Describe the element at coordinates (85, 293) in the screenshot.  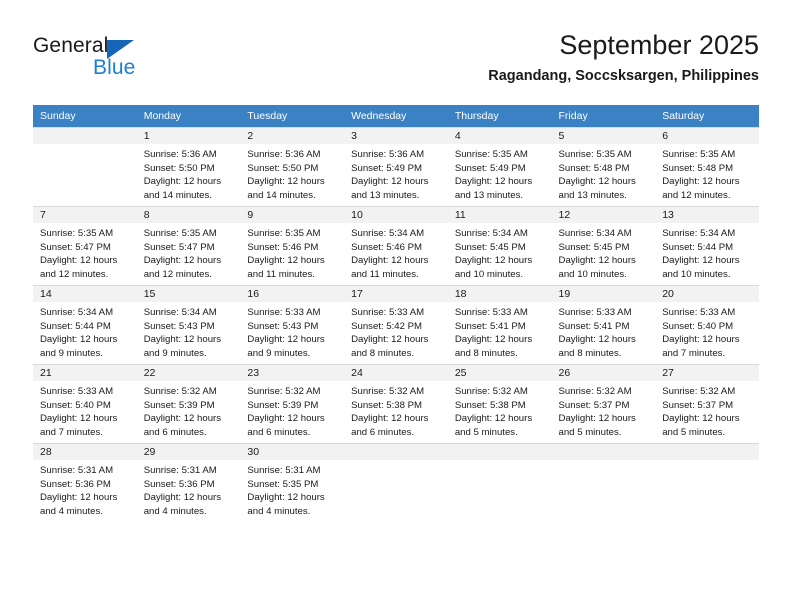
I see `day-number: 14` at that location.